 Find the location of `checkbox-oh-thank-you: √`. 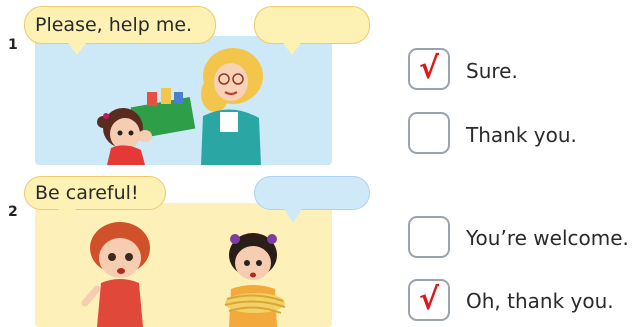

checkbox-oh-thank-you: √ is located at coordinates (429, 300).